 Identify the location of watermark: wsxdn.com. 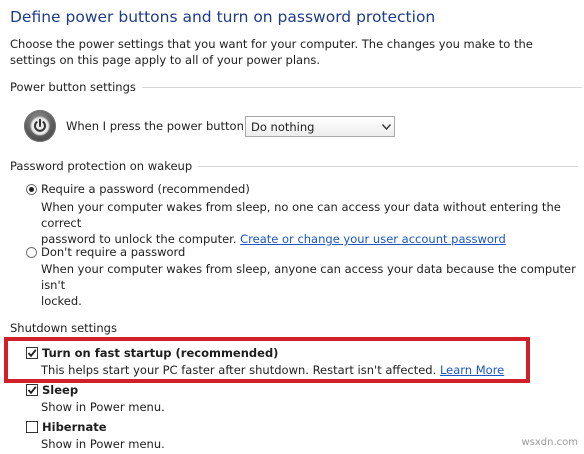
(549, 442).